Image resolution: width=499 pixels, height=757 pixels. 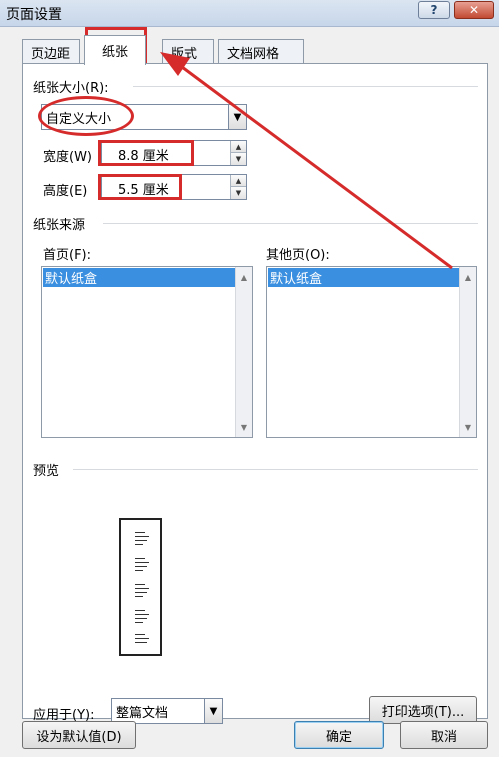 What do you see at coordinates (298, 255) in the screenshot?
I see `other-pages-label: 其他页(O):` at bounding box center [298, 255].